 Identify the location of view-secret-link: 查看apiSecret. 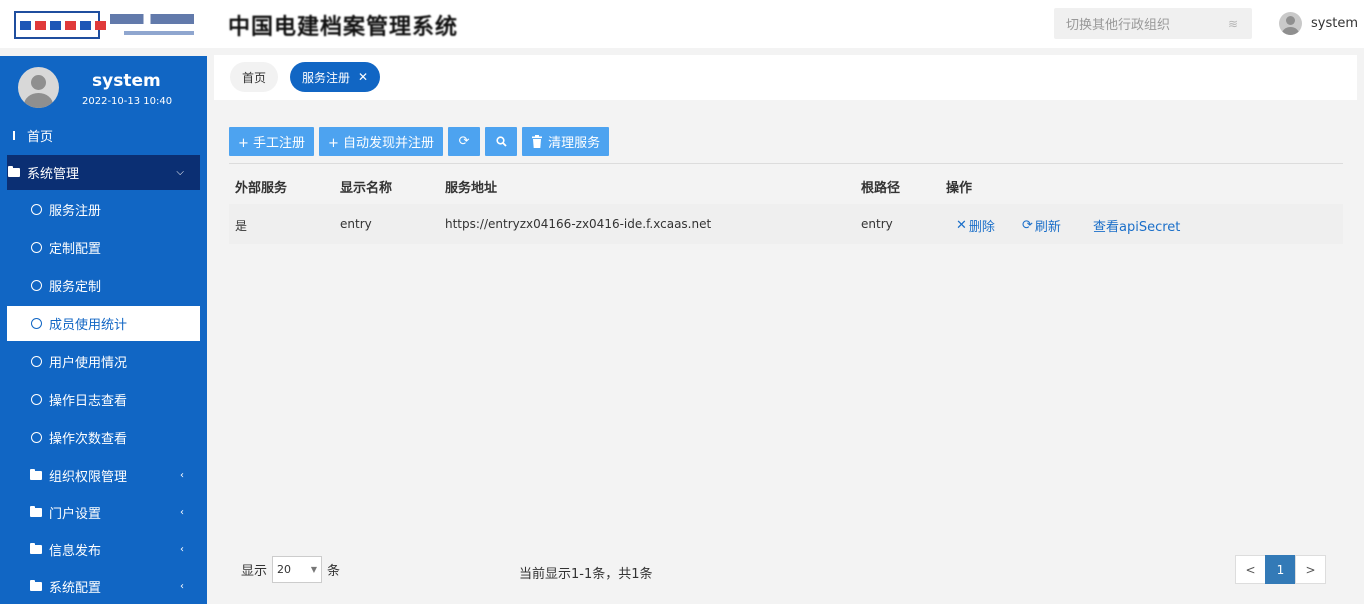
(1136, 225).